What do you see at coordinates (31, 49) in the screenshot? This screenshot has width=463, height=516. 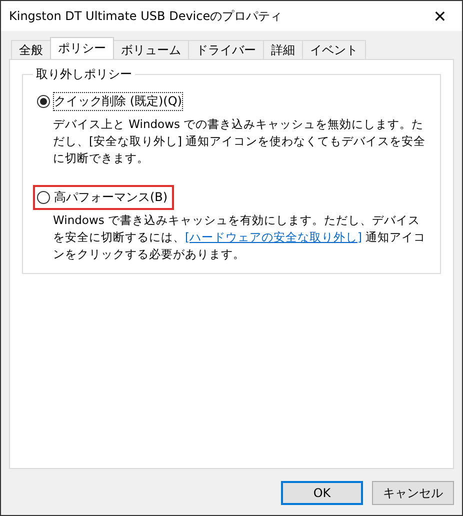 I see `tab: 全般` at bounding box center [31, 49].